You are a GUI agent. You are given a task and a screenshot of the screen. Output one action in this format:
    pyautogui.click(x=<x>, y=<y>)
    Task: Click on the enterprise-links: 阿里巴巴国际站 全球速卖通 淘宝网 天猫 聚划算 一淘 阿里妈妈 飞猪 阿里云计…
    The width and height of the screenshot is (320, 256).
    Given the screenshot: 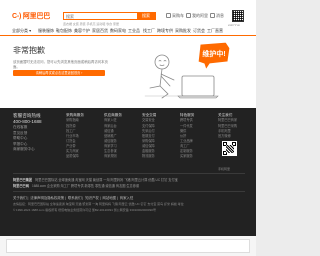 What is the action you would take?
    pyautogui.click(x=106, y=180)
    